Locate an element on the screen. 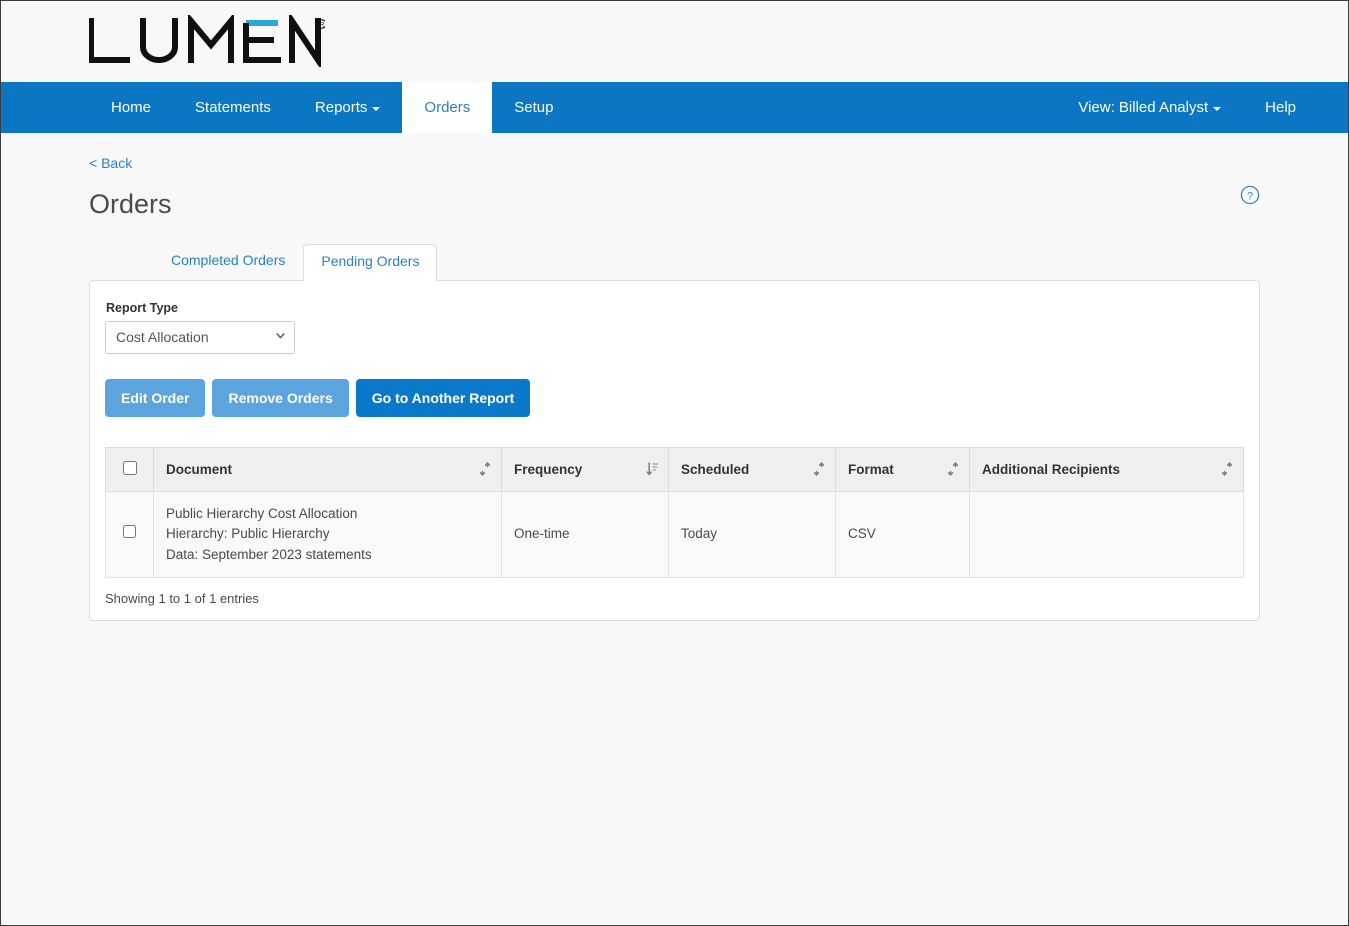  select-all-checkbox is located at coordinates (129, 467).